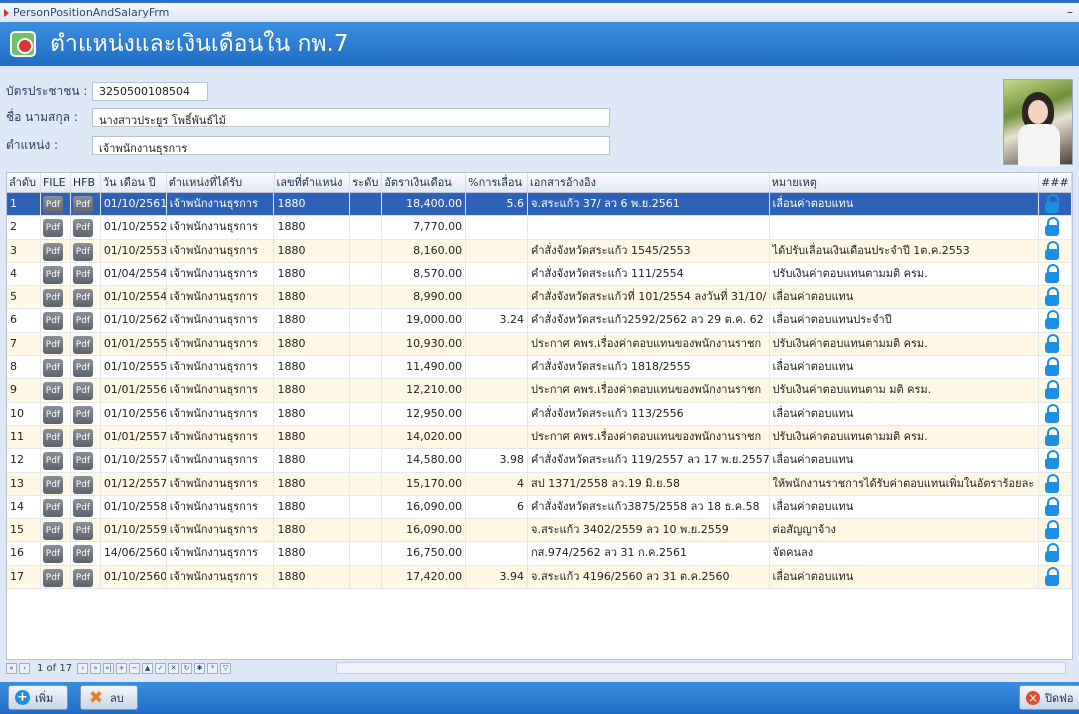 This screenshot has width=1079, height=714. Describe the element at coordinates (96, 668) in the screenshot. I see `next-pages-icon: »` at that location.